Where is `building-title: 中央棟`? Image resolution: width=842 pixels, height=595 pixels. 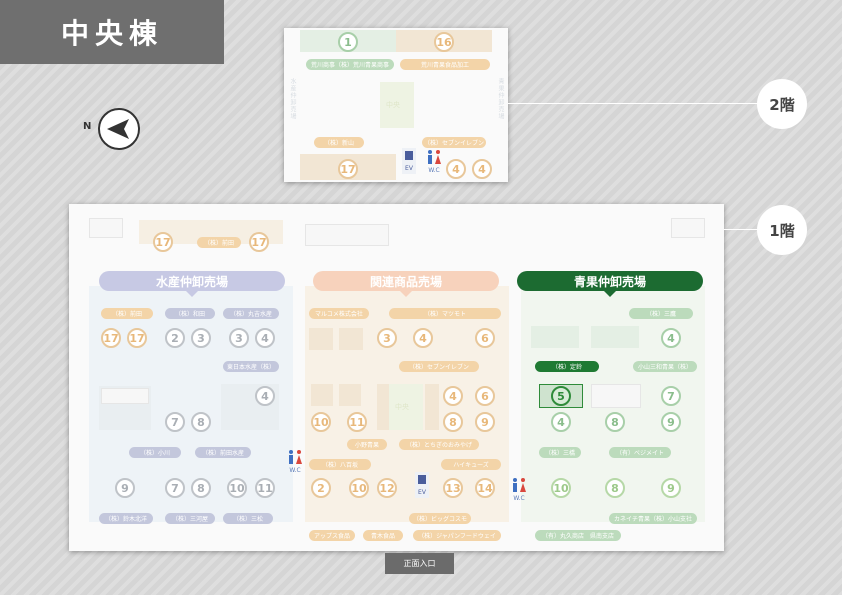
building-title: 中央棟 is located at coordinates (112, 32).